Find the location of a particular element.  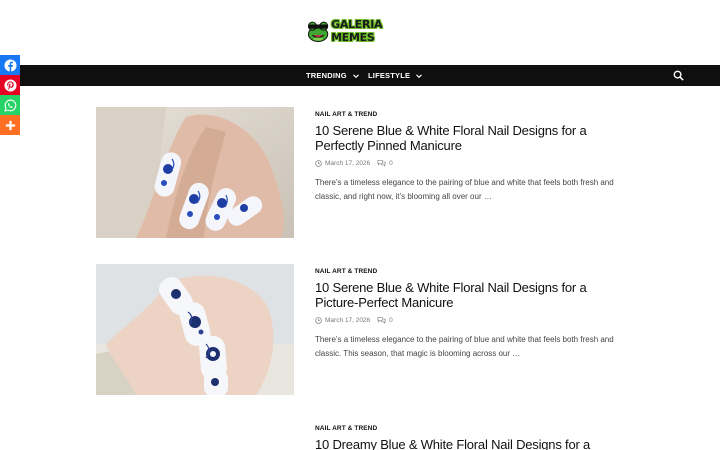

pinterest-share-button is located at coordinates (10, 85).